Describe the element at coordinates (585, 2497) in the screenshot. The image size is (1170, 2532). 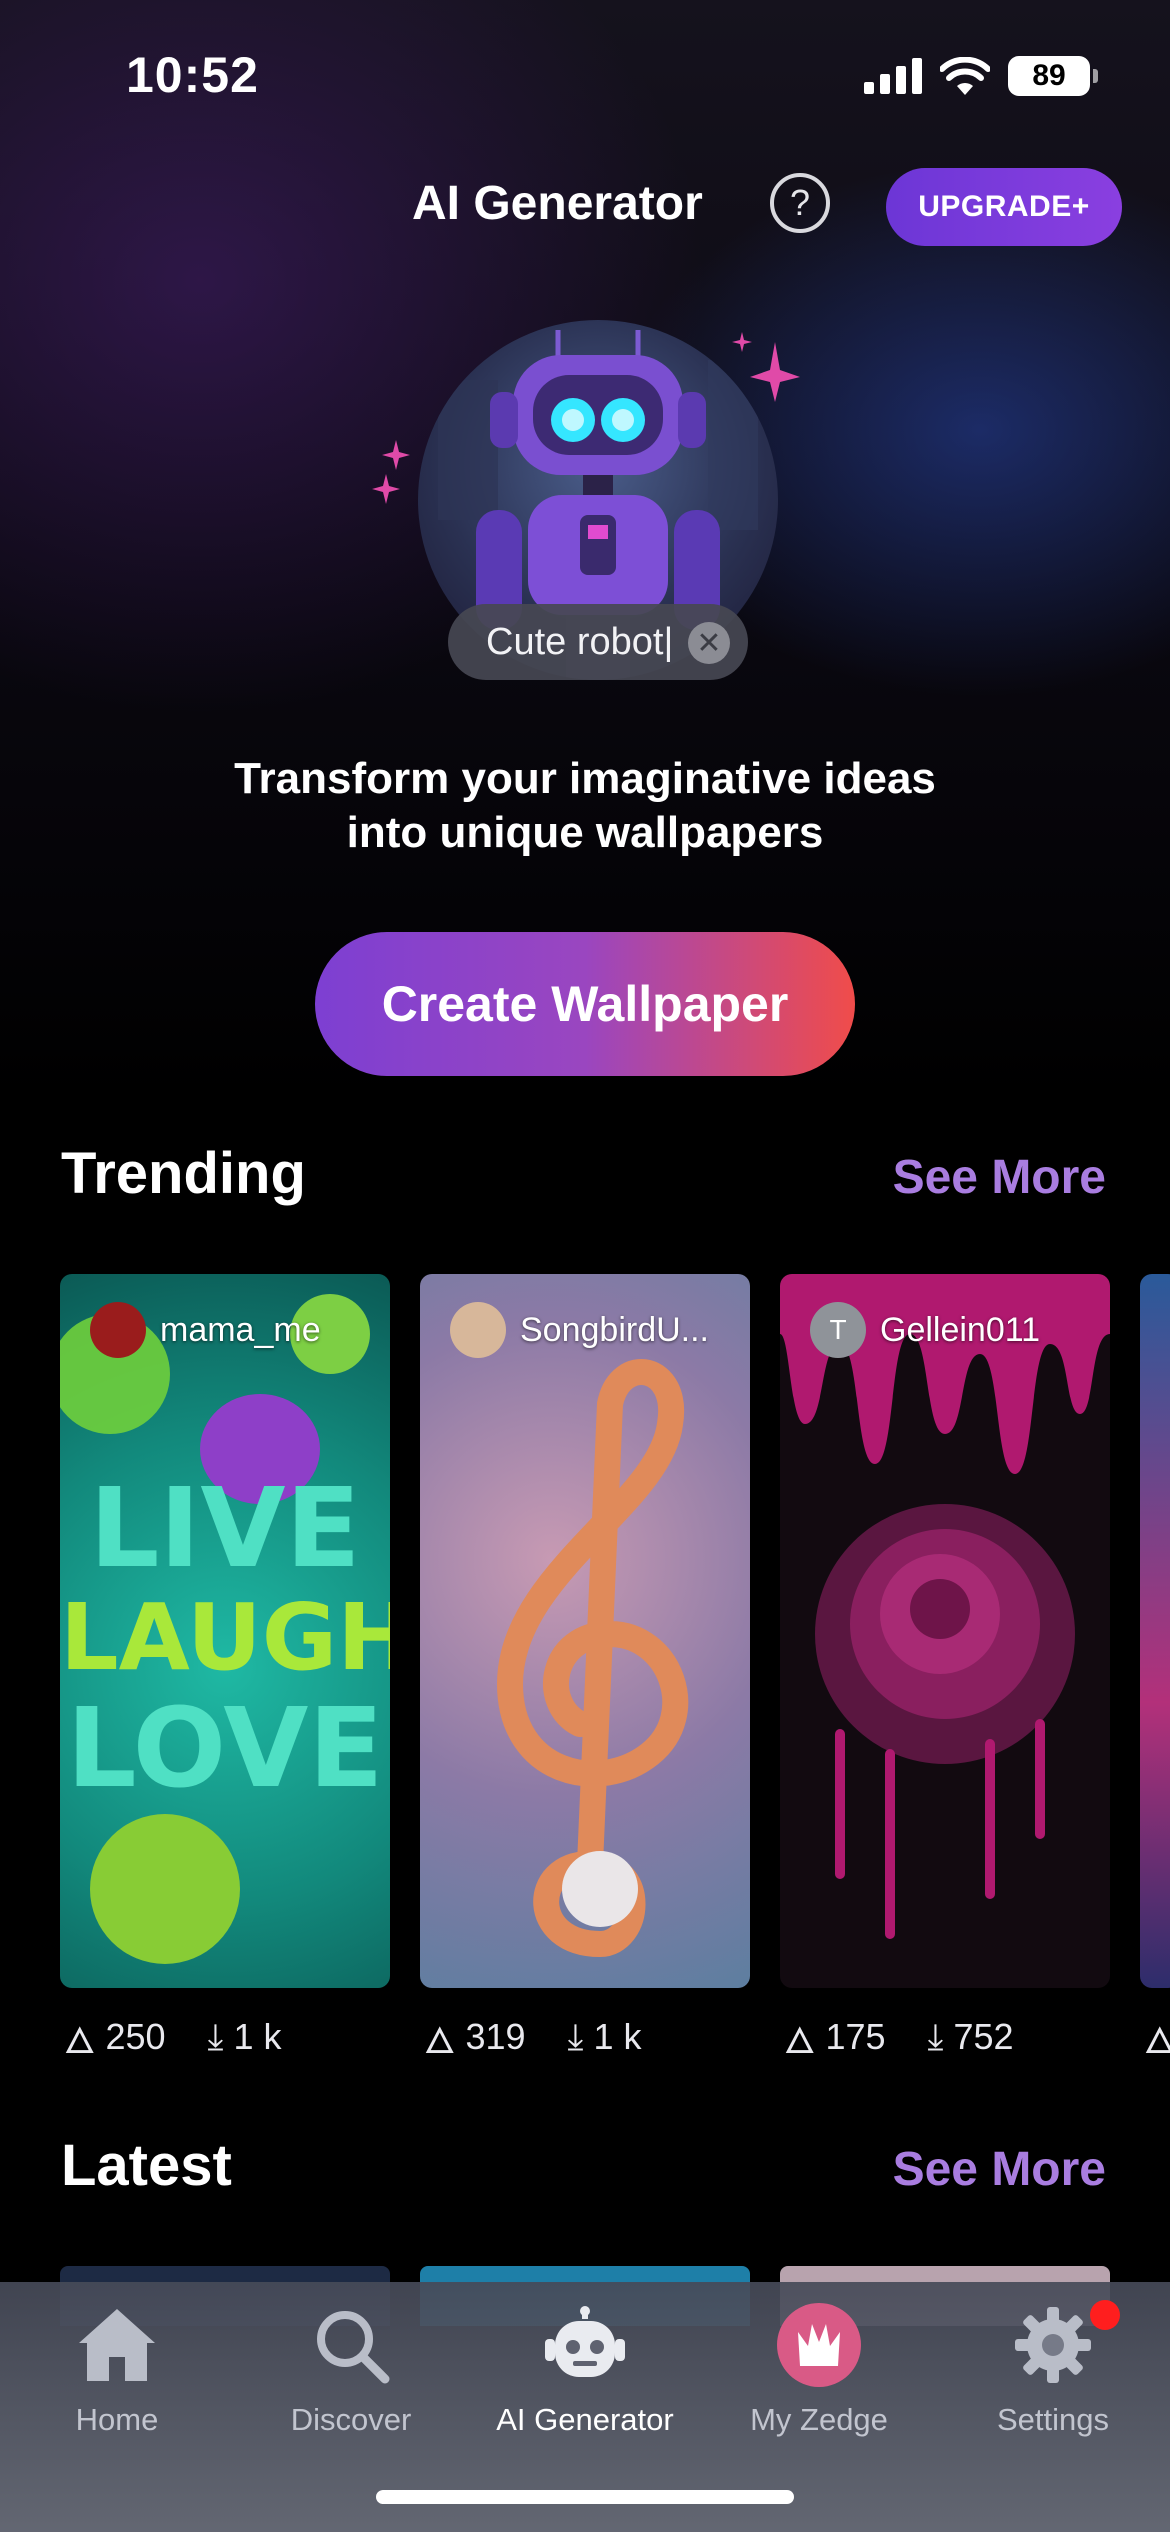
I see `home-indicator` at that location.